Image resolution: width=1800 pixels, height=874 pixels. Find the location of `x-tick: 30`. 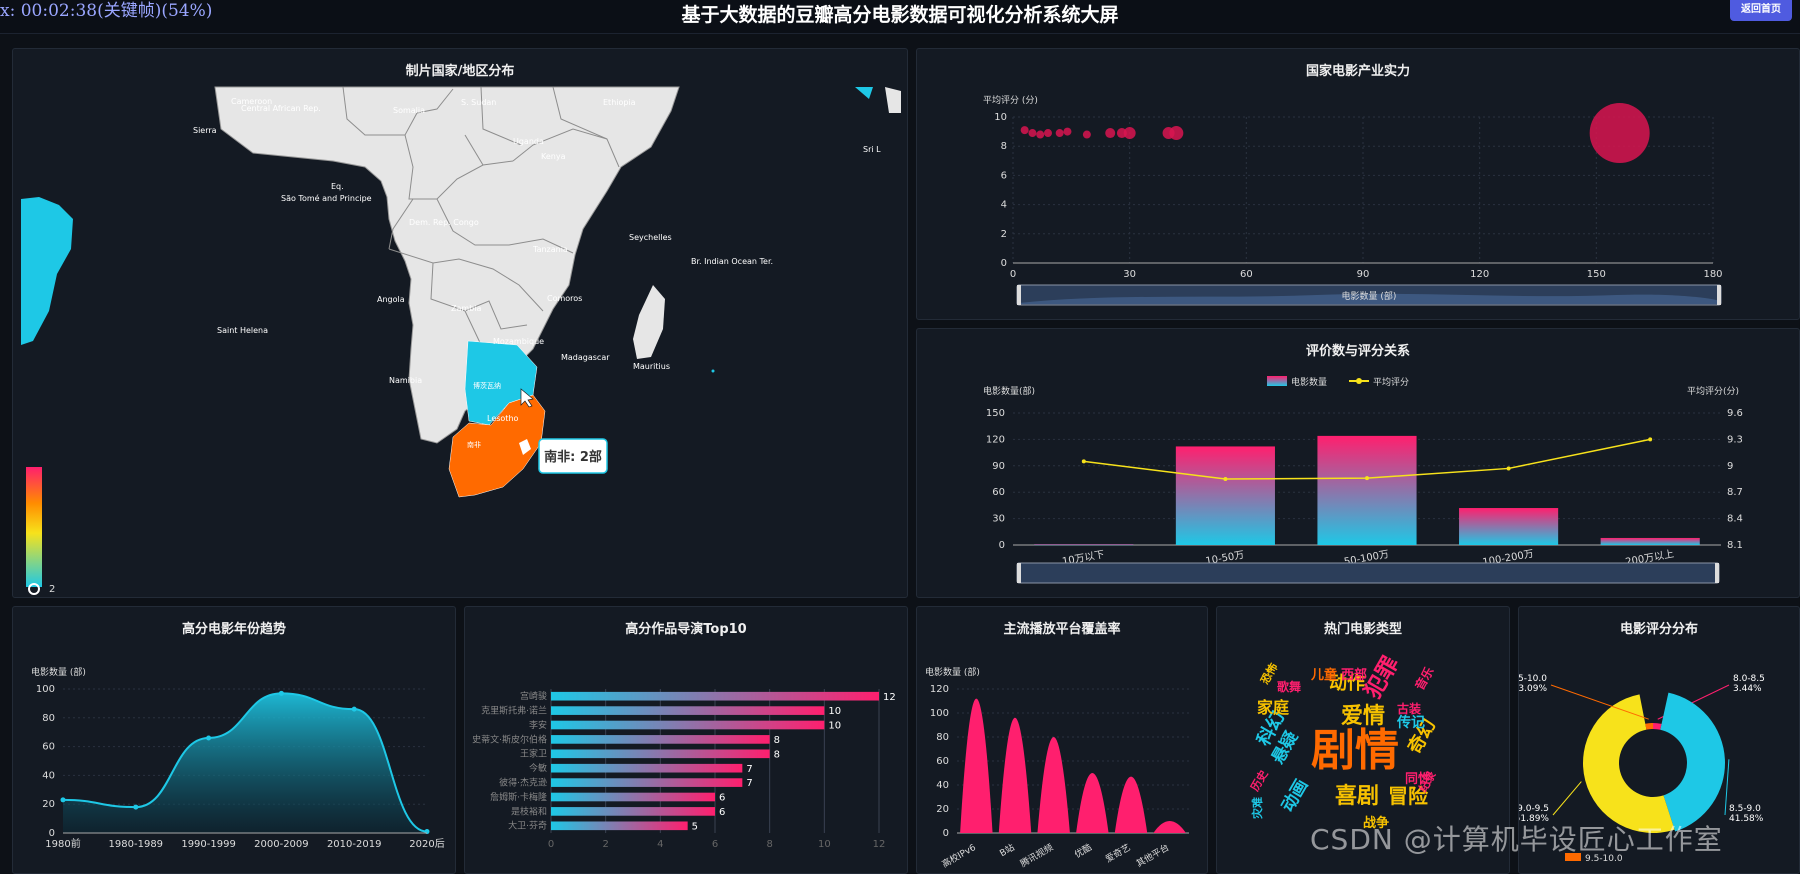

x-tick: 30 is located at coordinates (1129, 274).